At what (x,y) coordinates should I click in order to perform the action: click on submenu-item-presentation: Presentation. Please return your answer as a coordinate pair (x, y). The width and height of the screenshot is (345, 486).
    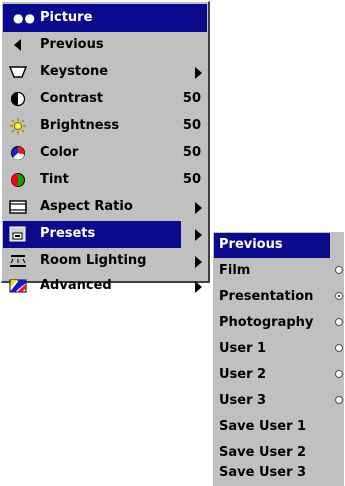
    Looking at the image, I should click on (279, 297).